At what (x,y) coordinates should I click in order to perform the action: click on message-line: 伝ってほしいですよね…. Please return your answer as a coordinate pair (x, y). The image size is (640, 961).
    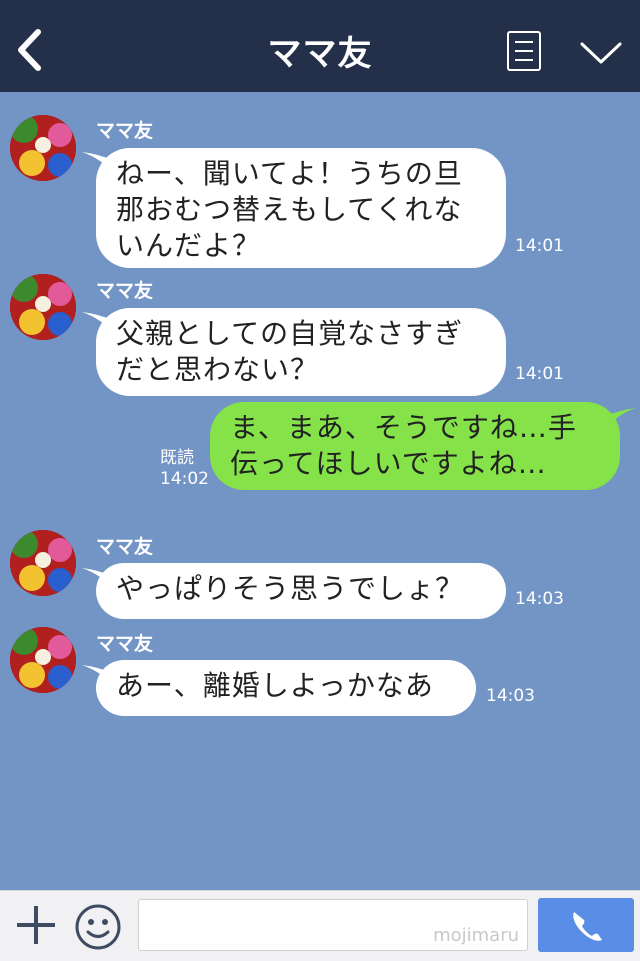
    Looking at the image, I should click on (388, 463).